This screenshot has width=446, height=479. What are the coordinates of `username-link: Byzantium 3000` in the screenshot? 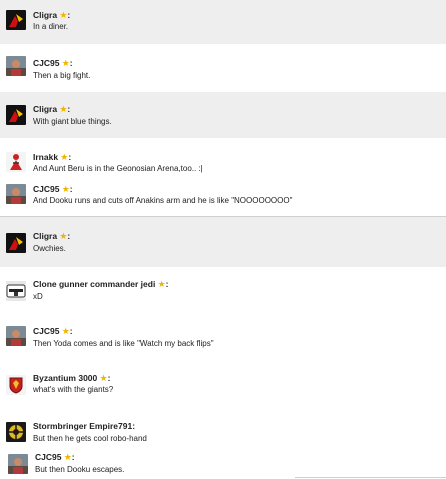 It's located at (65, 378).